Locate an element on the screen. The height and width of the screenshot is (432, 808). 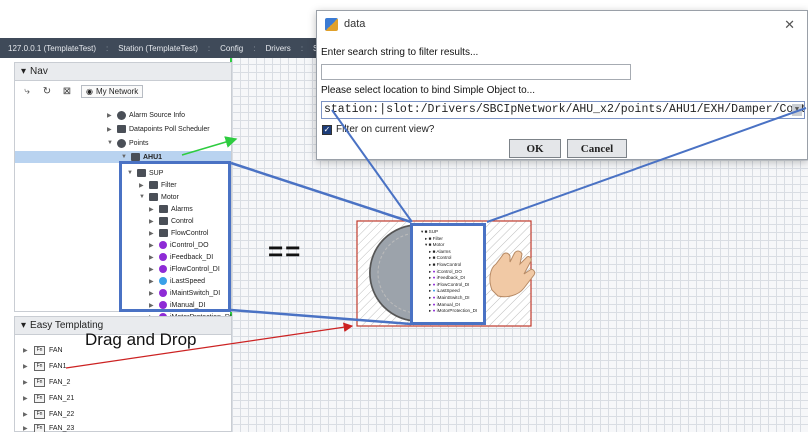
search-input is located at coordinates (476, 72).